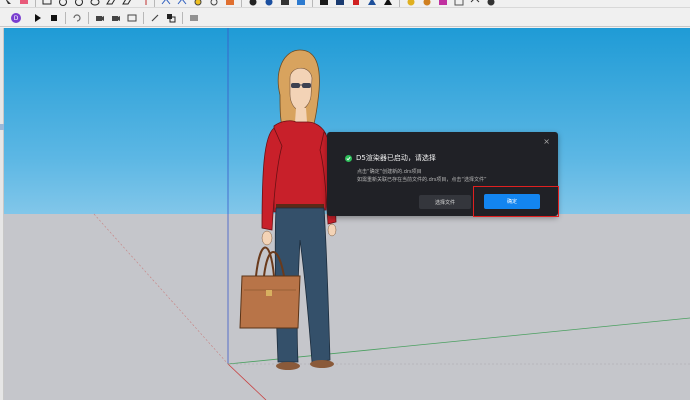 The width and height of the screenshot is (690, 400). Describe the element at coordinates (77, 18) in the screenshot. I see `sync-icon` at that location.